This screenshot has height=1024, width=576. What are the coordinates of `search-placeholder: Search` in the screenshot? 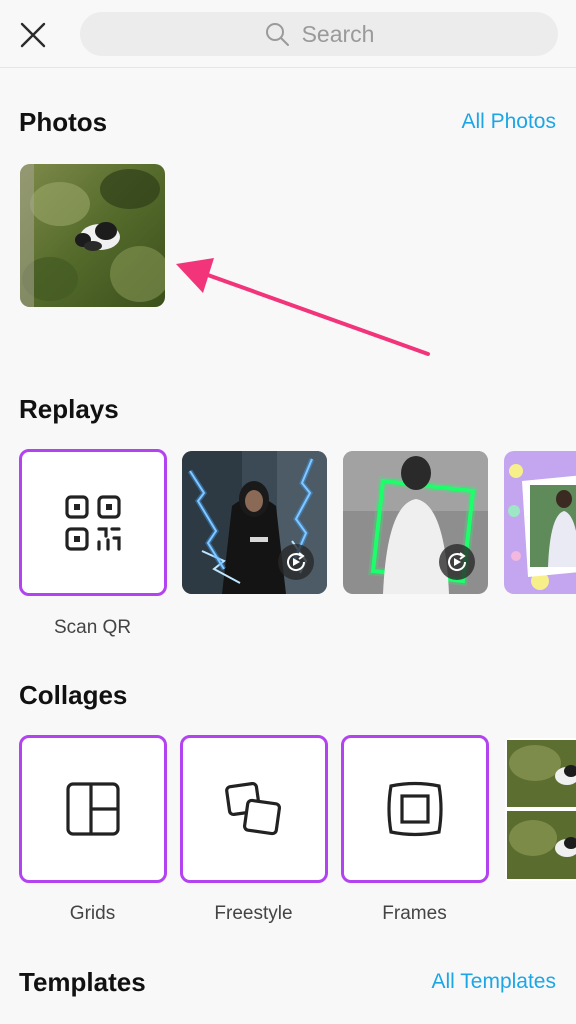 It's located at (338, 33).